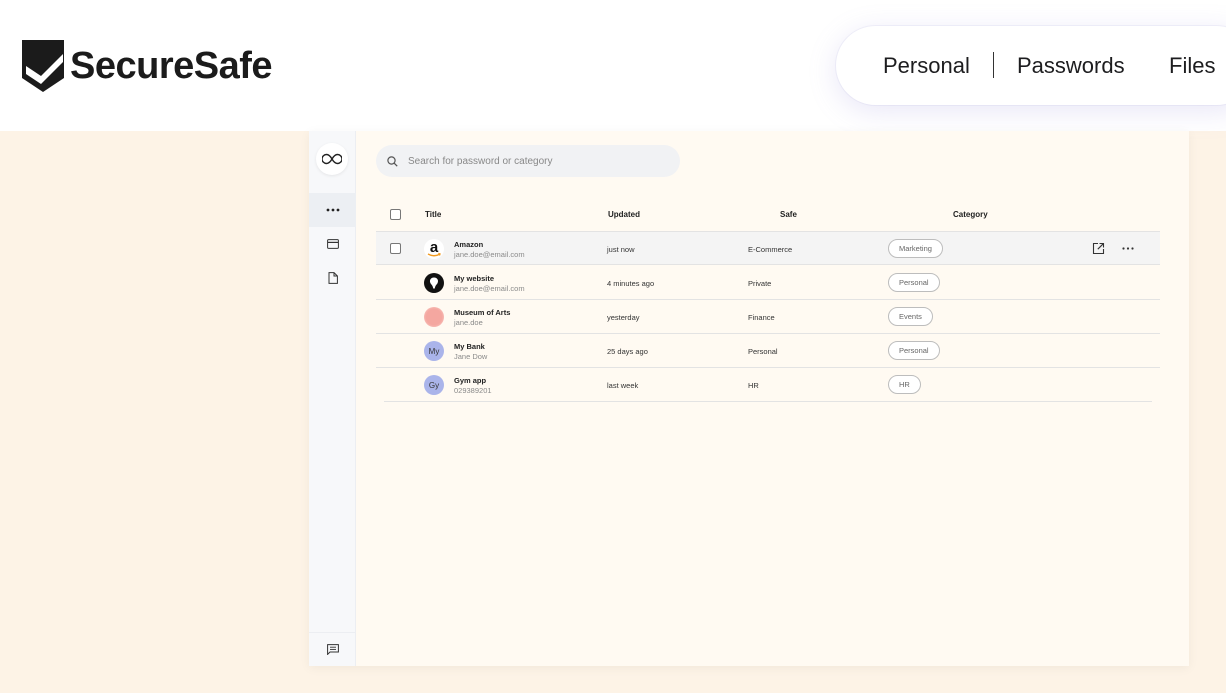  What do you see at coordinates (623, 317) in the screenshot?
I see `row-updated: yesterday` at bounding box center [623, 317].